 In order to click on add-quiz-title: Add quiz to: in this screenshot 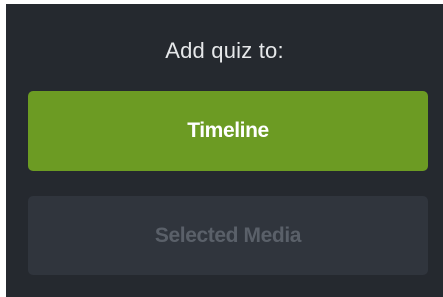, I will do `click(224, 50)`.